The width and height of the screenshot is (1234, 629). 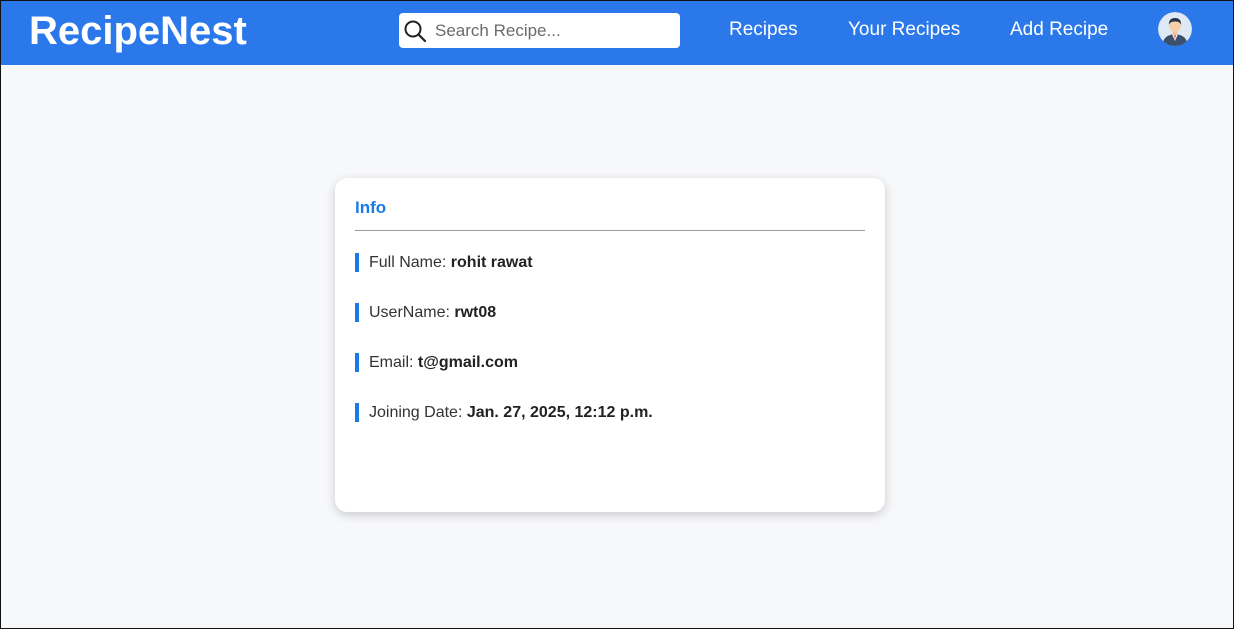 What do you see at coordinates (1059, 30) in the screenshot?
I see `nav-link-add-recipe: Add Recipe` at bounding box center [1059, 30].